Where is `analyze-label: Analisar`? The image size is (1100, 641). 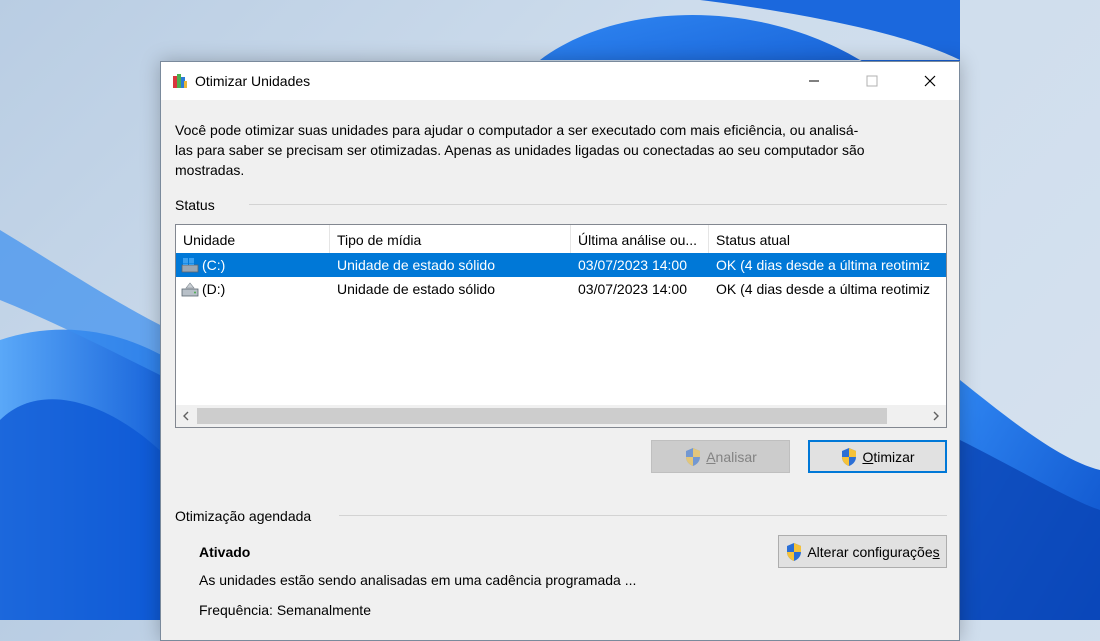
analyze-label: Analisar is located at coordinates (731, 456).